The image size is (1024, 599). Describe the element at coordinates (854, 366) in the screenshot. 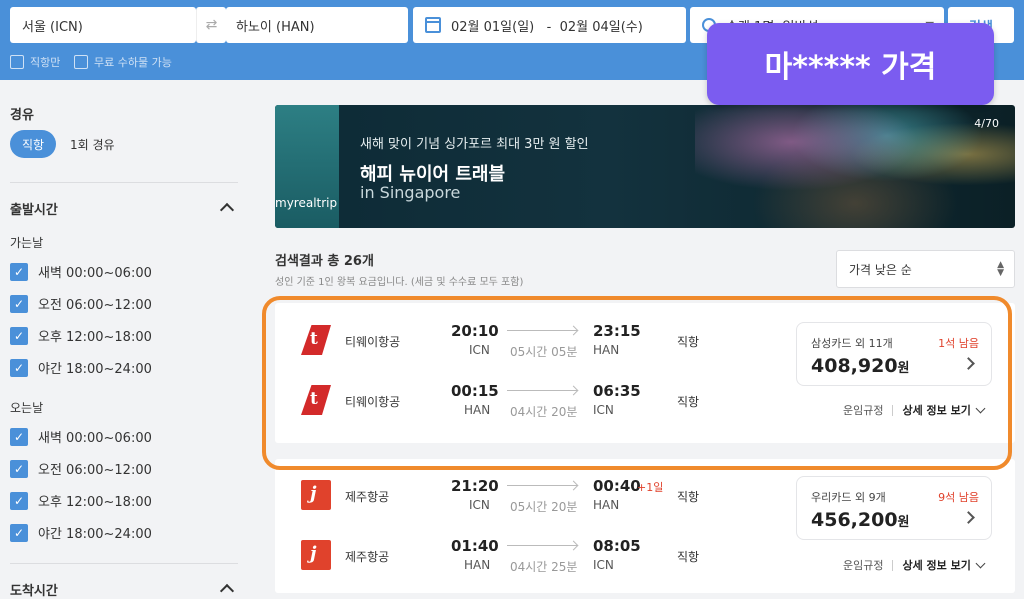

I see `price-value: 408,920` at that location.